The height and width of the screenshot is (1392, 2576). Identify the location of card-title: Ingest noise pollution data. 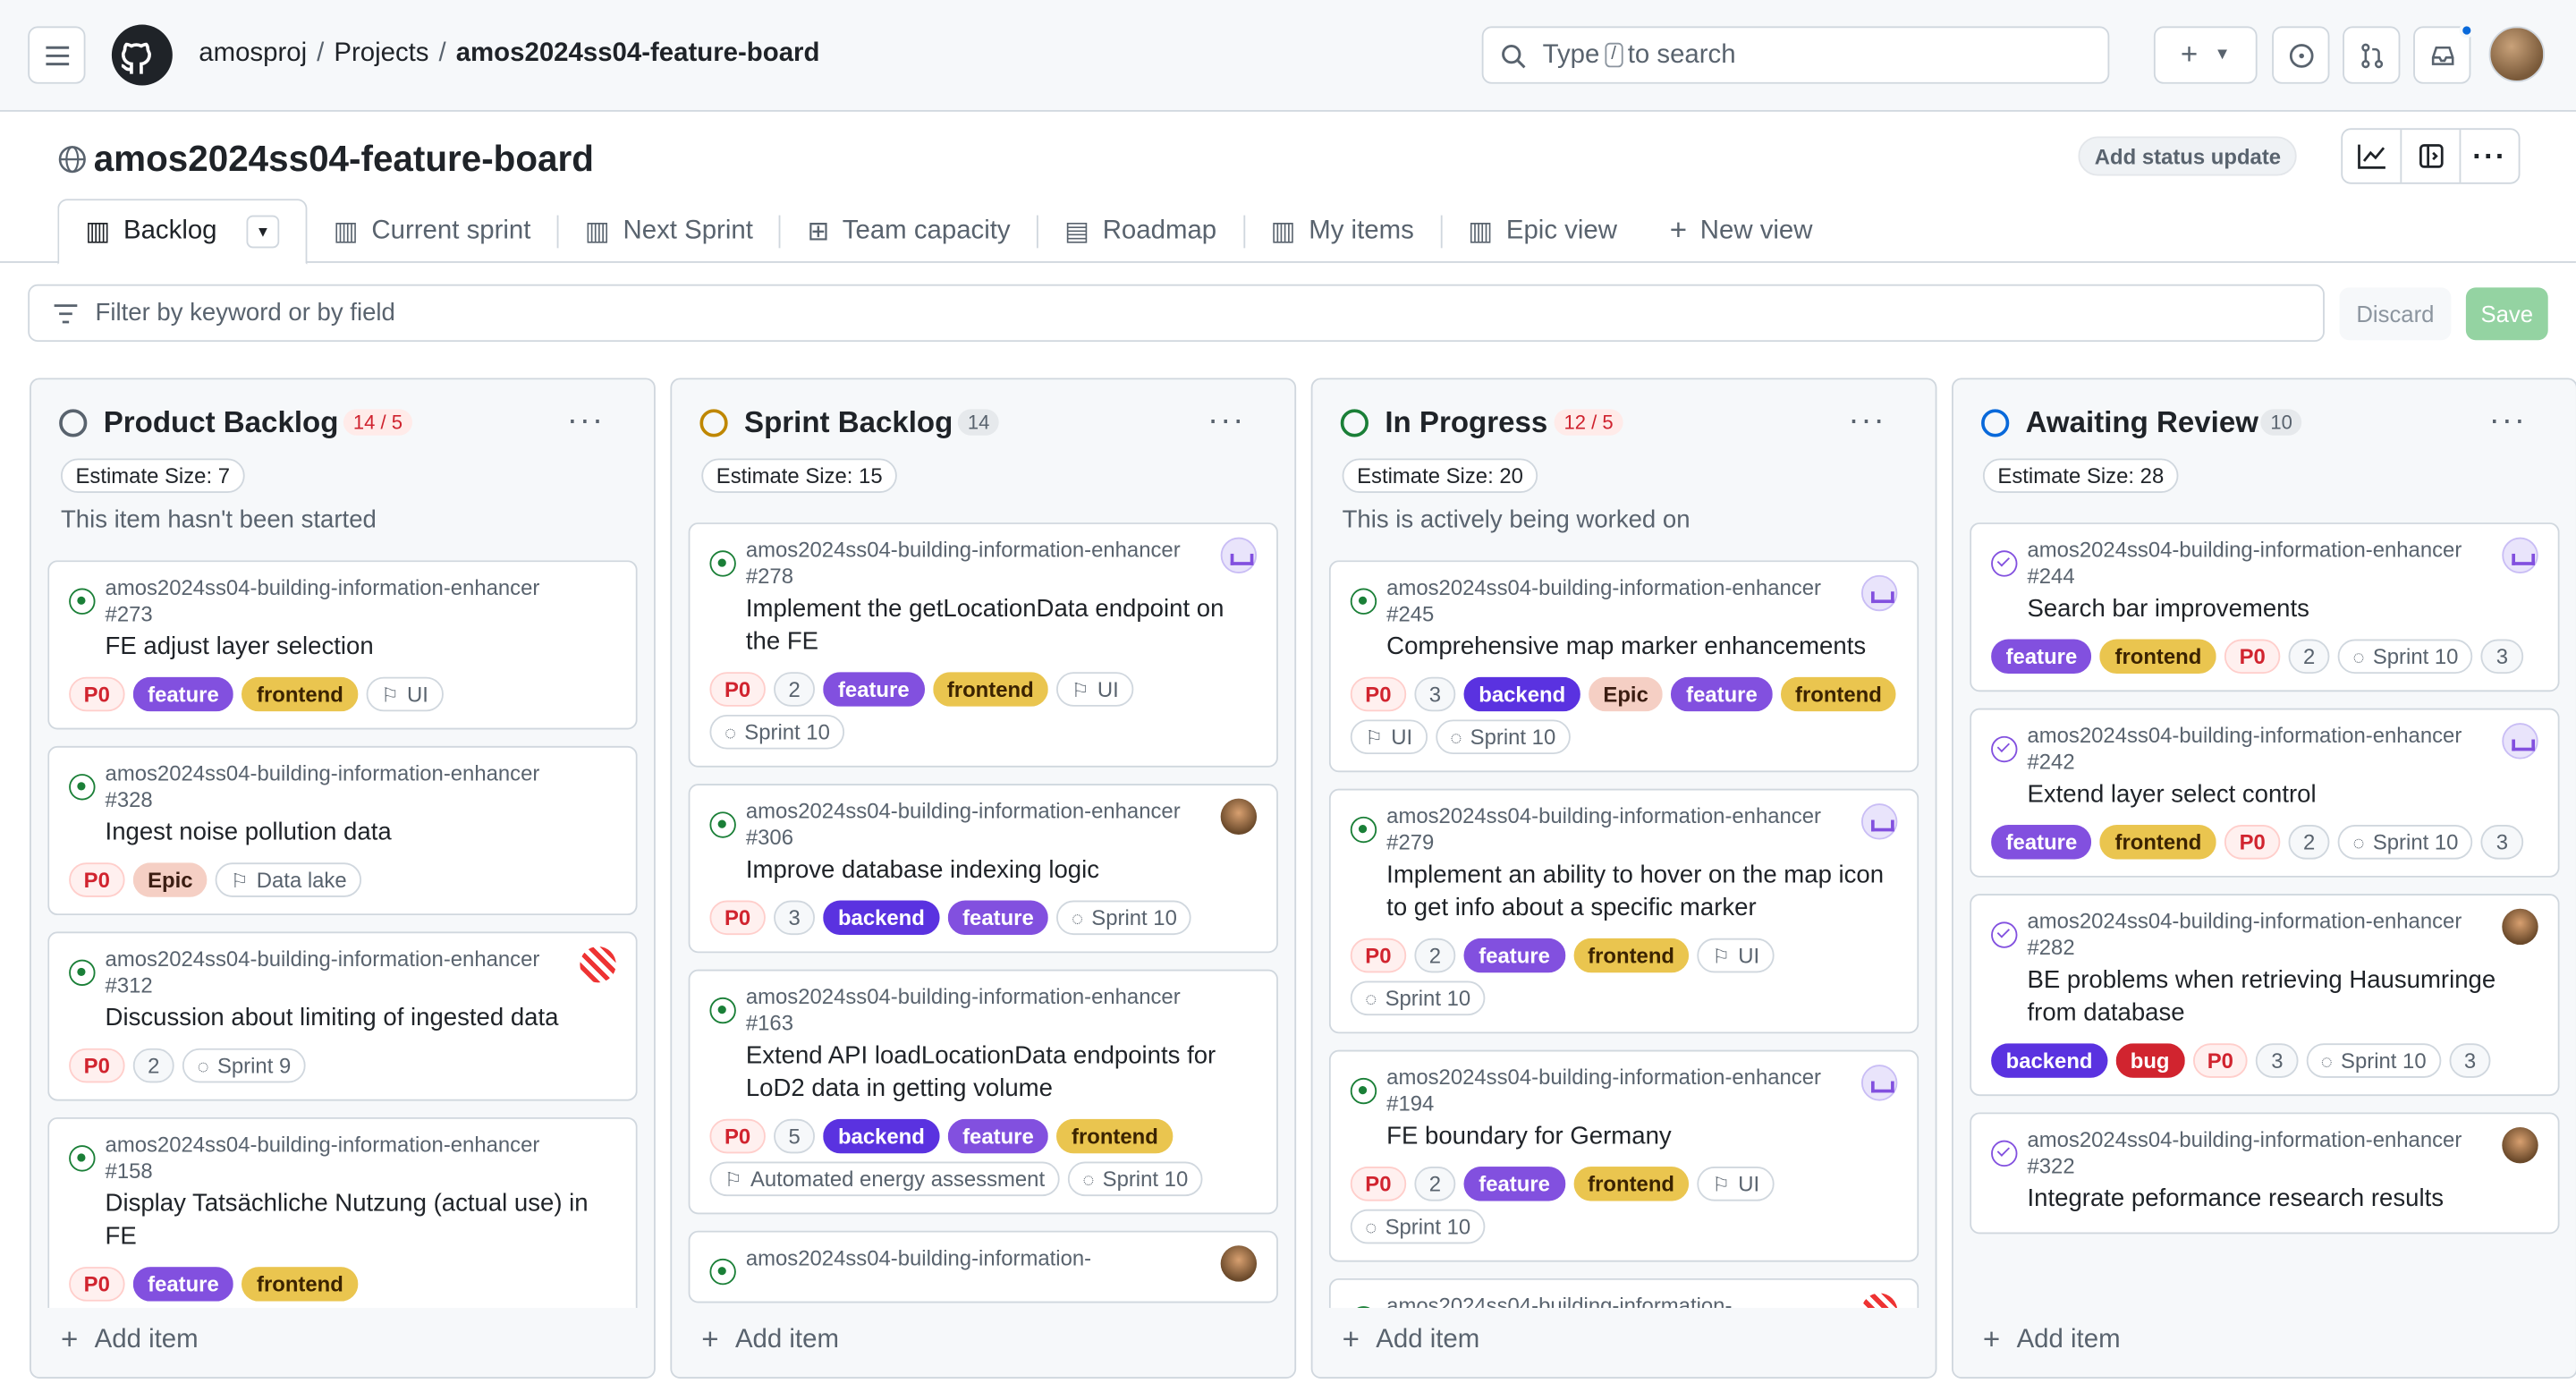
(342, 833).